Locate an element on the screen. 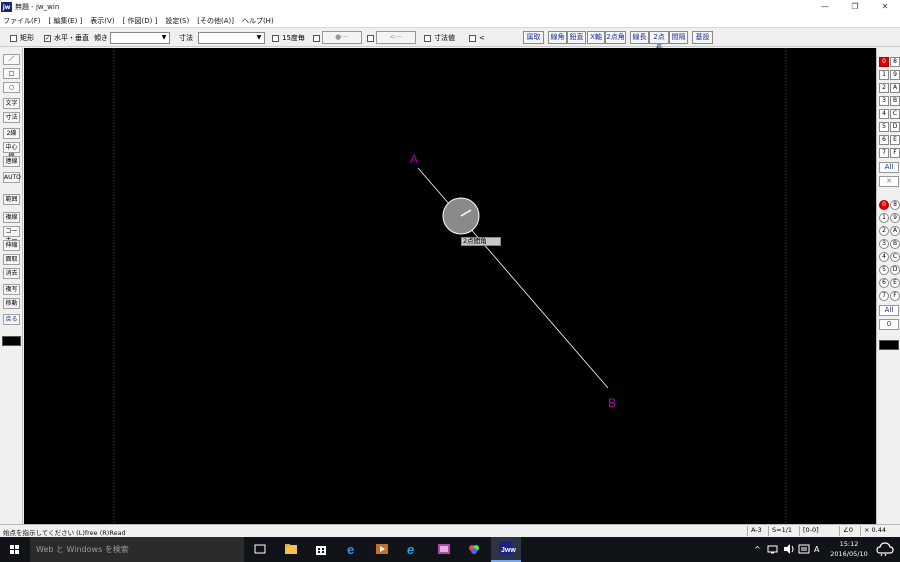 This screenshot has height=562, width=900. drawn-line is located at coordinates (513, 278).